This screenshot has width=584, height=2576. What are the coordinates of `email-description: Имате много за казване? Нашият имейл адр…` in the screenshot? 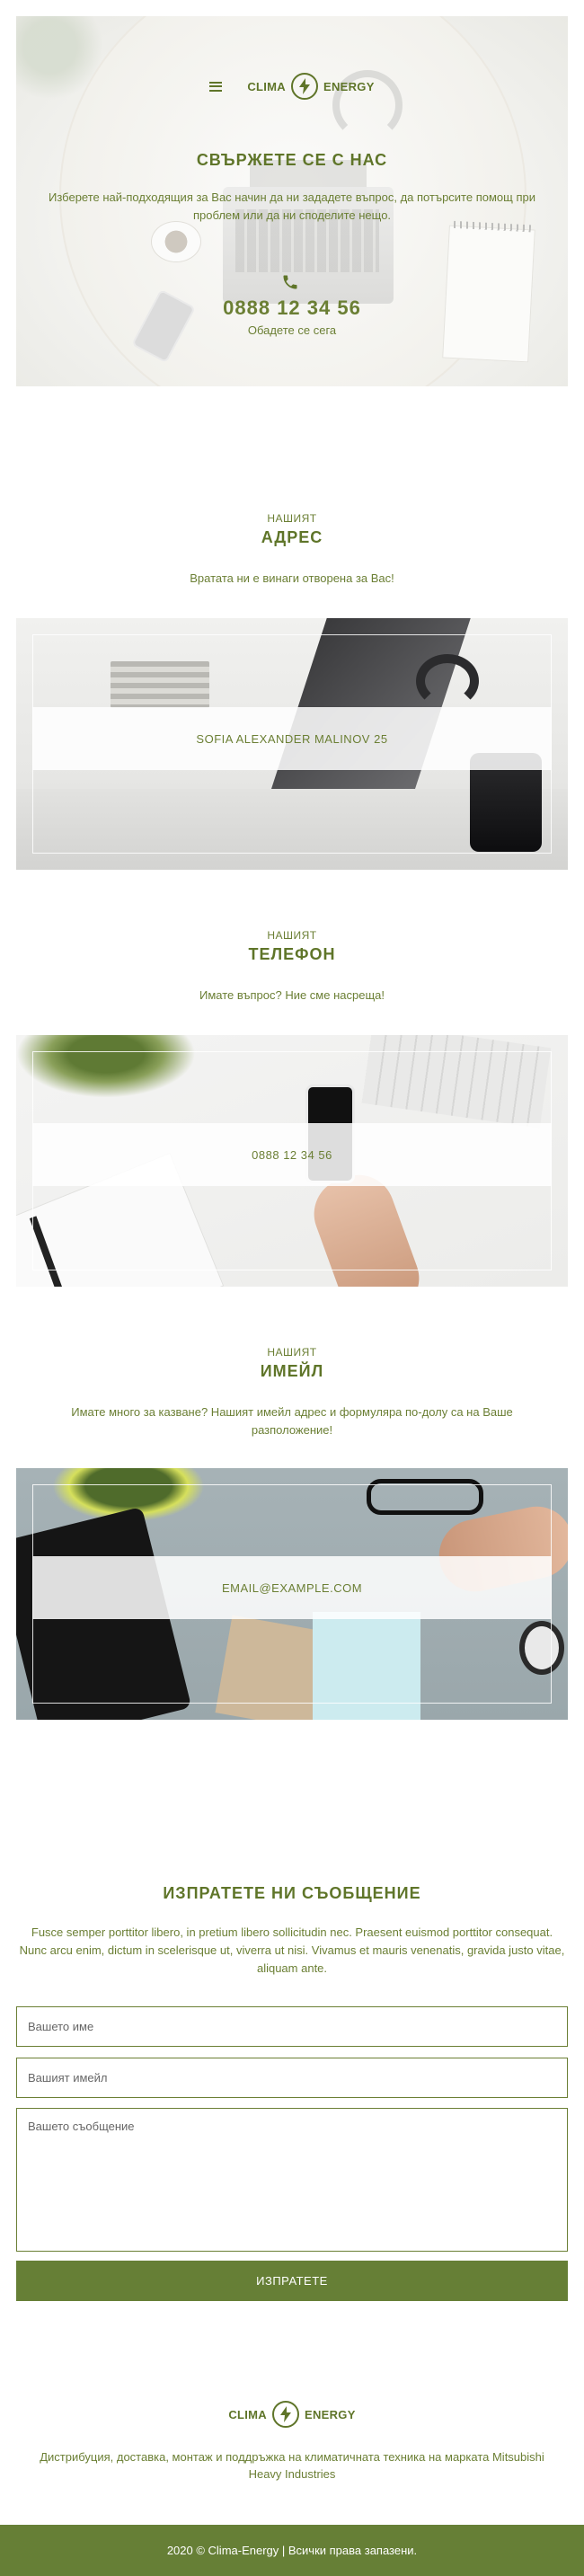 It's located at (292, 1421).